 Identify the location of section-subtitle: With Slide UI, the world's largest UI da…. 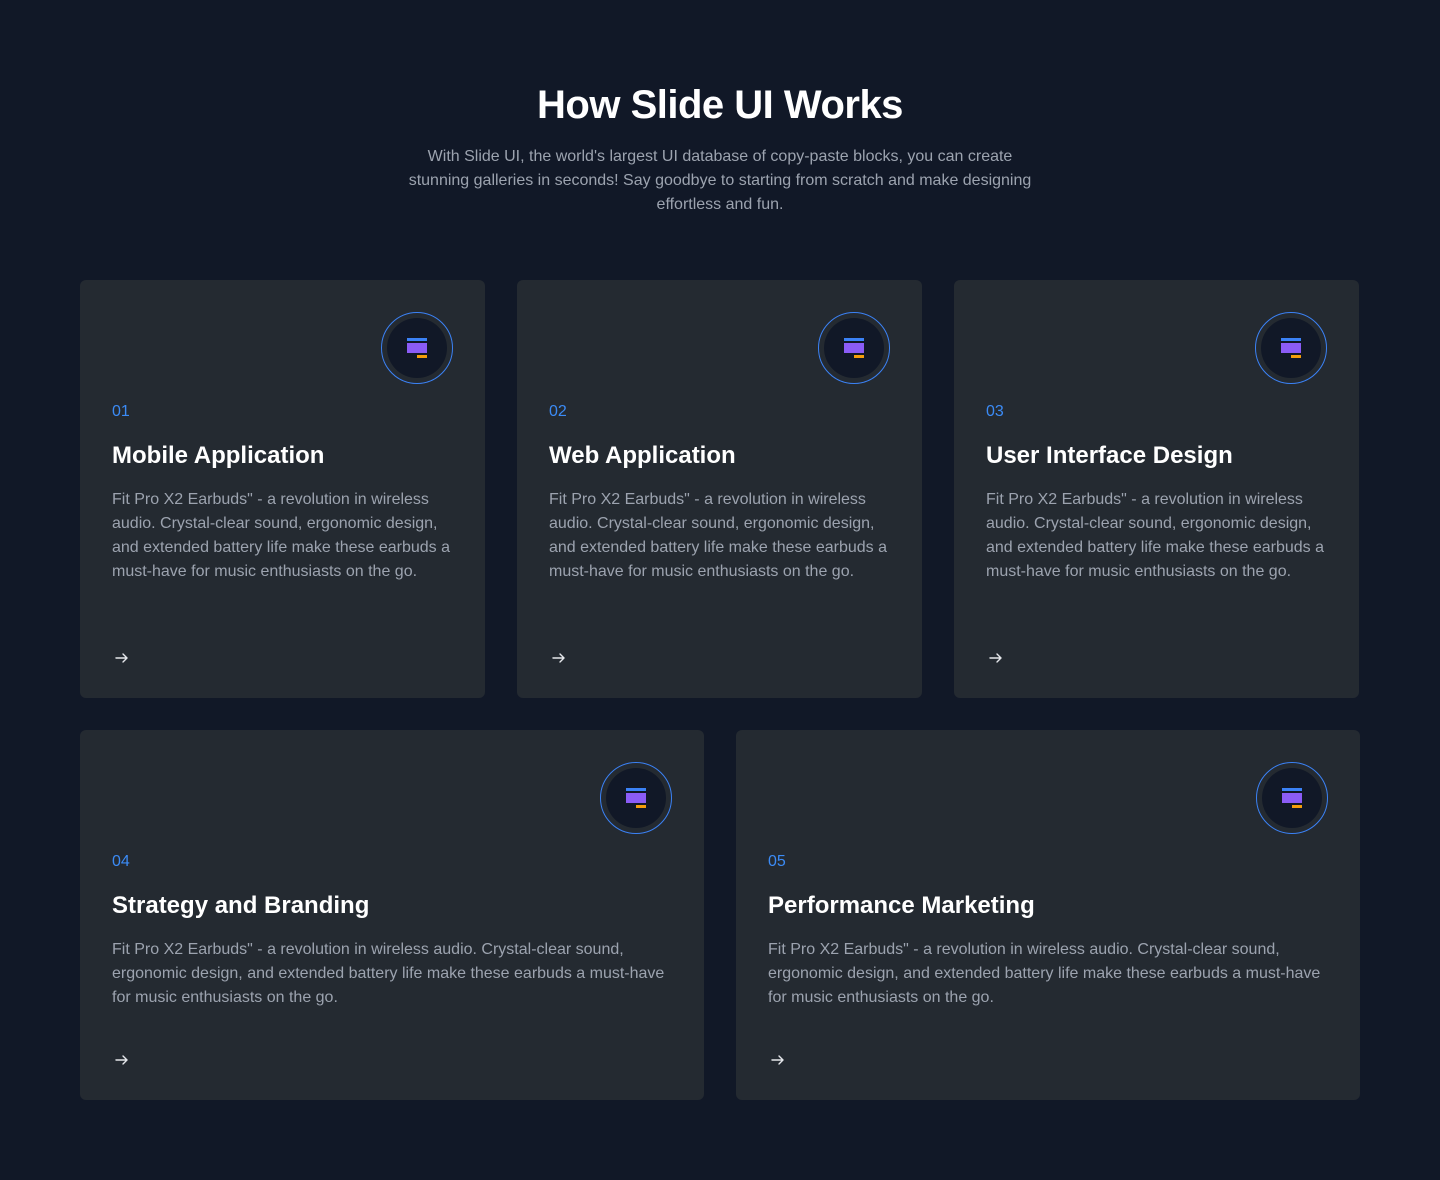
(720, 180).